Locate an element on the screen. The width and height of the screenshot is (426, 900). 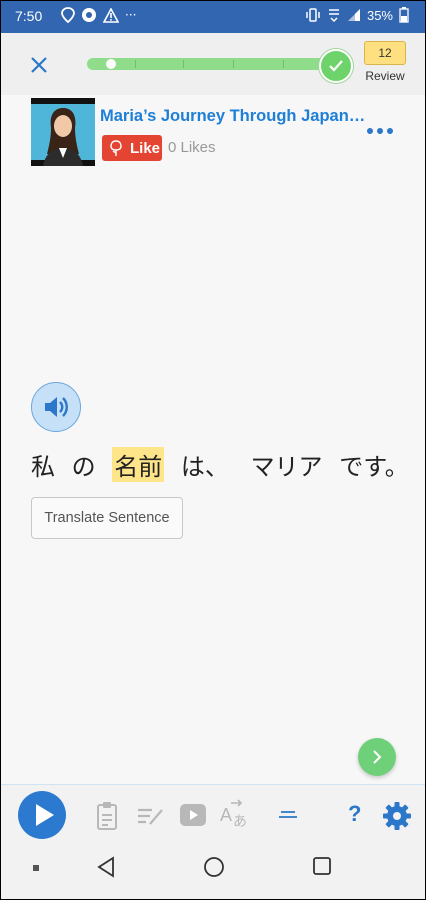
progress-bar is located at coordinates (212, 64).